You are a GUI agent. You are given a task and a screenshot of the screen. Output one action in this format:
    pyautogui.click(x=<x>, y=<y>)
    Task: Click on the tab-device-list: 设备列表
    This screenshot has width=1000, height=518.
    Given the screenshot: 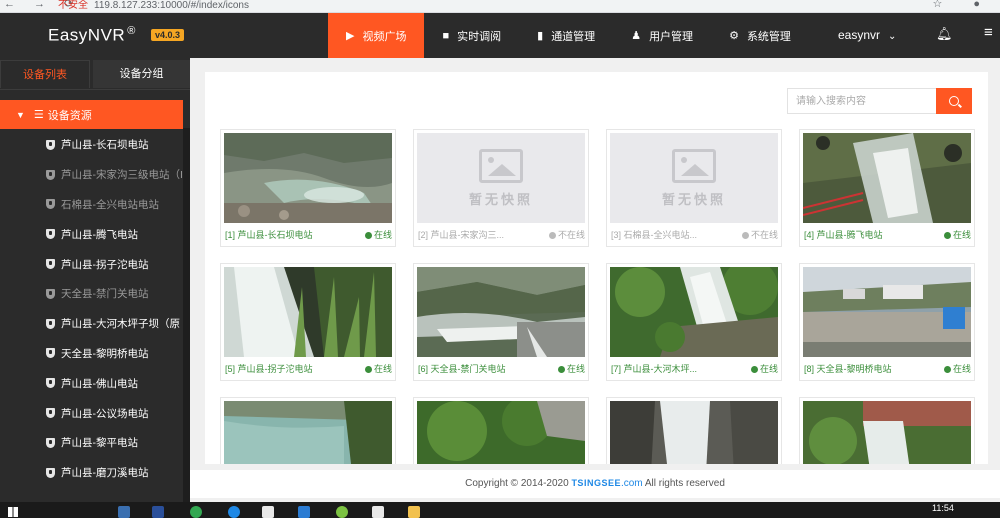 What is the action you would take?
    pyautogui.click(x=45, y=74)
    